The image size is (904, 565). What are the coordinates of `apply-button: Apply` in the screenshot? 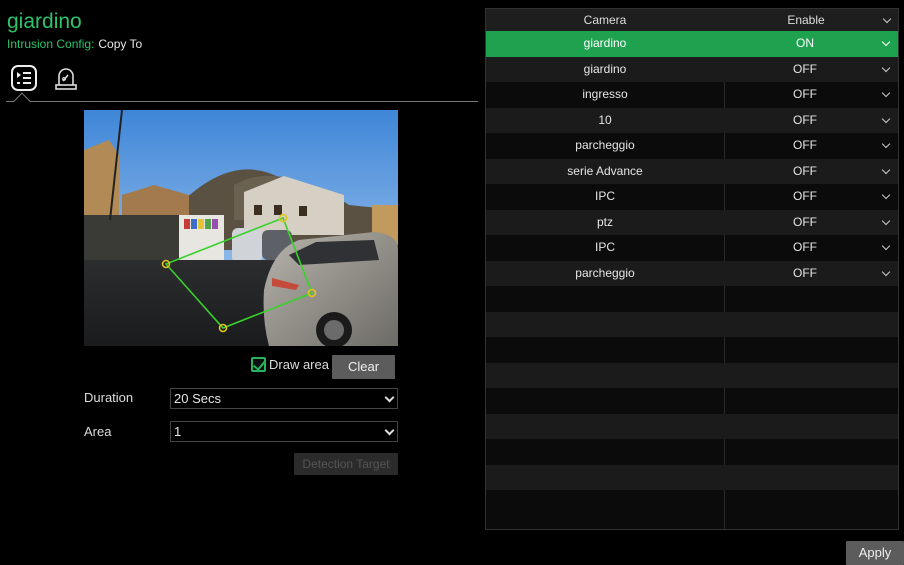 It's located at (875, 553).